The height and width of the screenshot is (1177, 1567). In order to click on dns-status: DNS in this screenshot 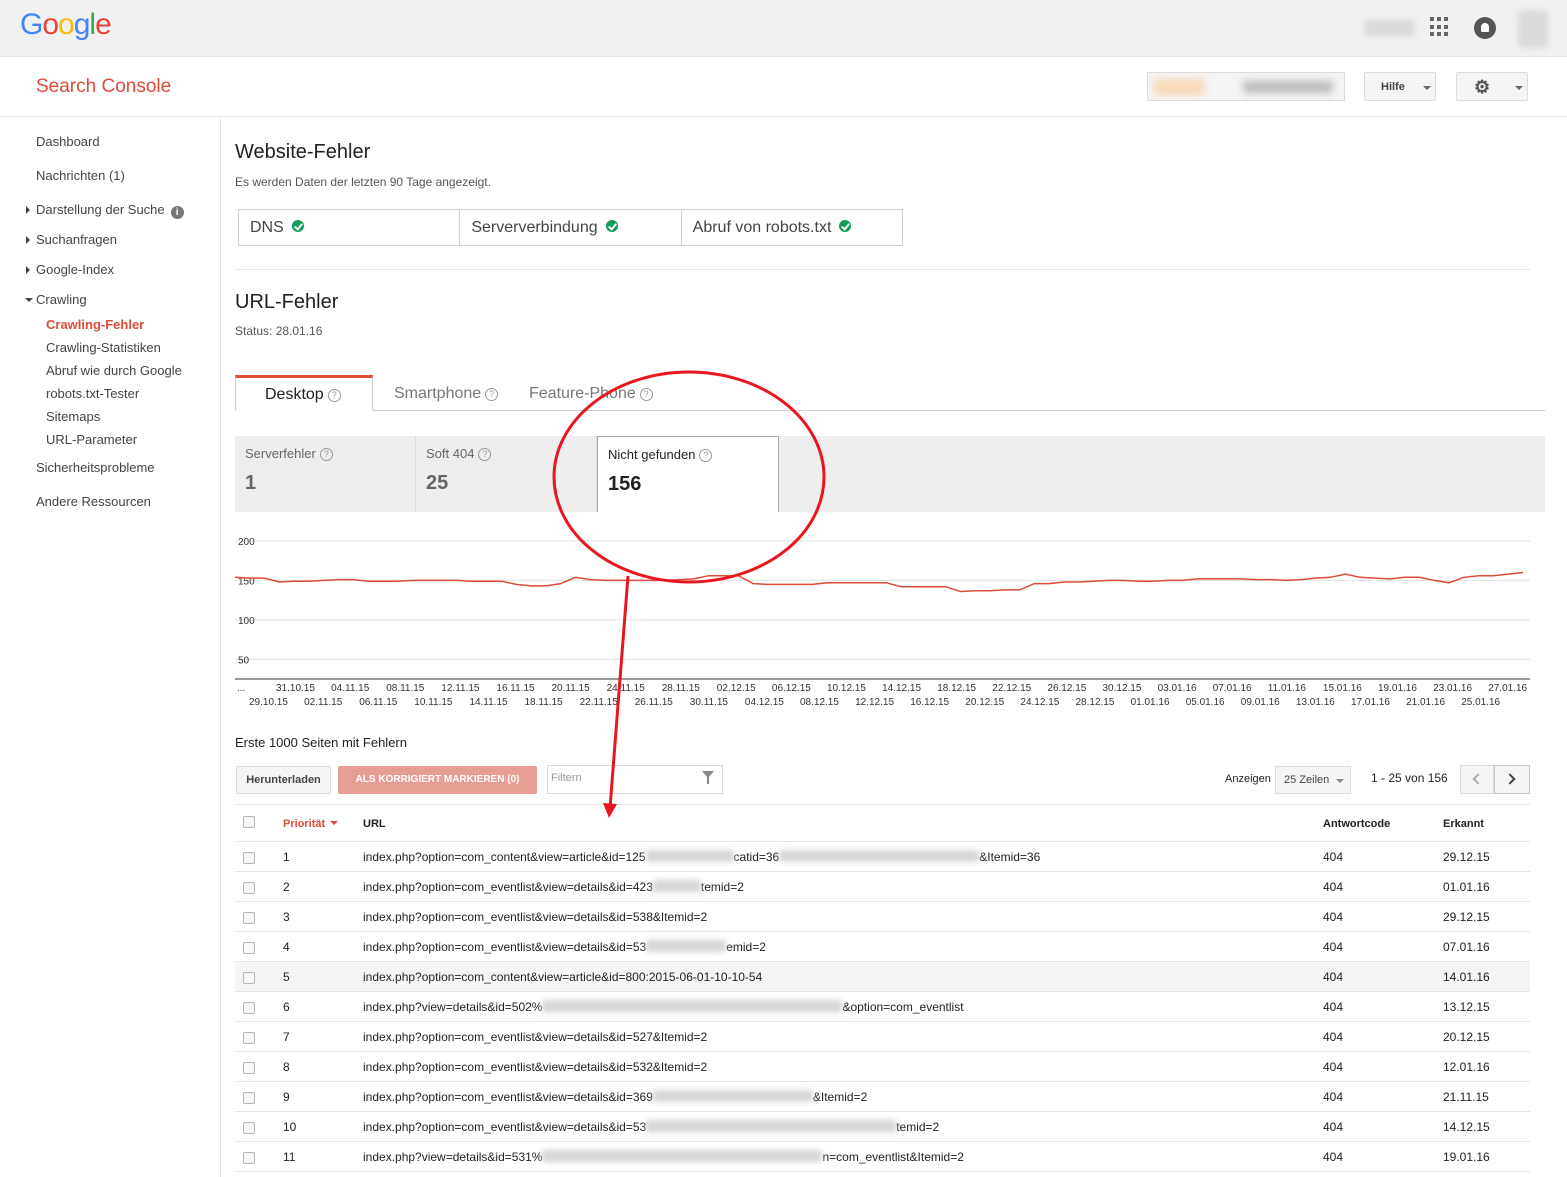, I will do `click(350, 227)`.